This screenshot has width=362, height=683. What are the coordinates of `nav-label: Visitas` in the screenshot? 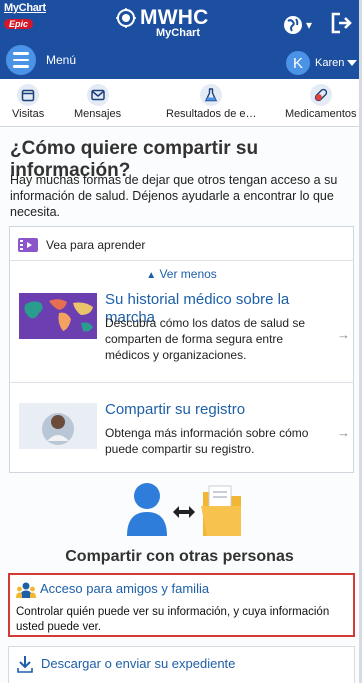 It's located at (28, 114).